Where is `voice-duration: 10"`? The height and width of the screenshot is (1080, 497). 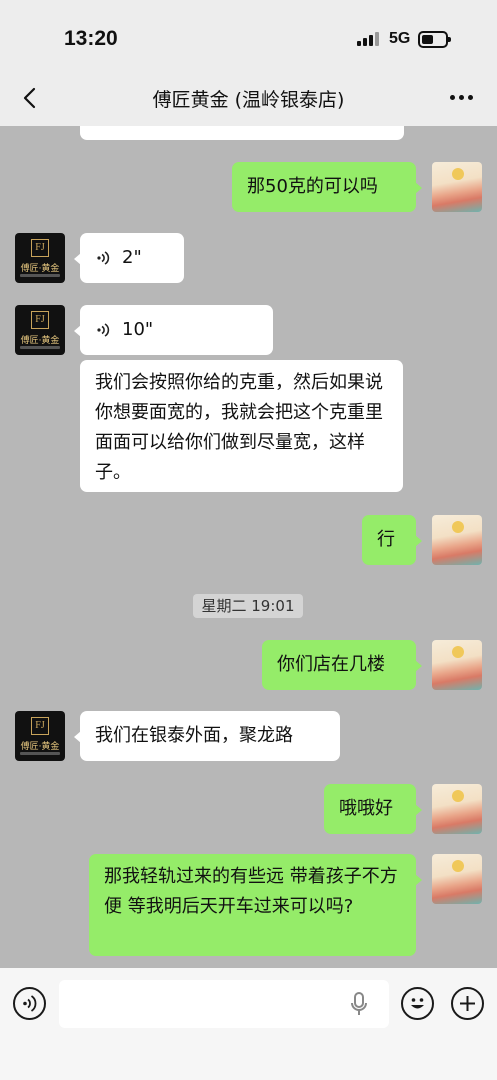 voice-duration: 10" is located at coordinates (138, 329).